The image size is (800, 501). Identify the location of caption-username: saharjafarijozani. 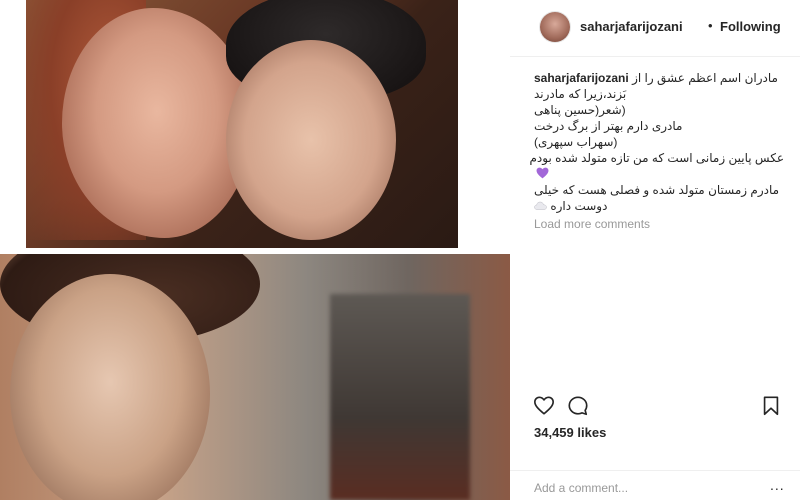
(581, 78).